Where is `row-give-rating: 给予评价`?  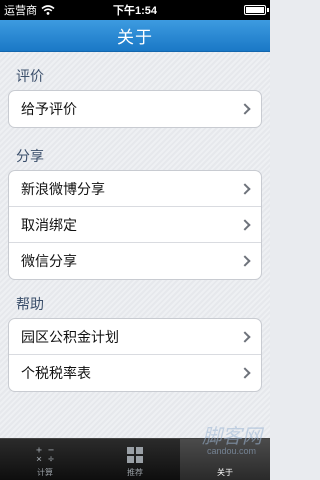 row-give-rating: 给予评价 is located at coordinates (135, 109).